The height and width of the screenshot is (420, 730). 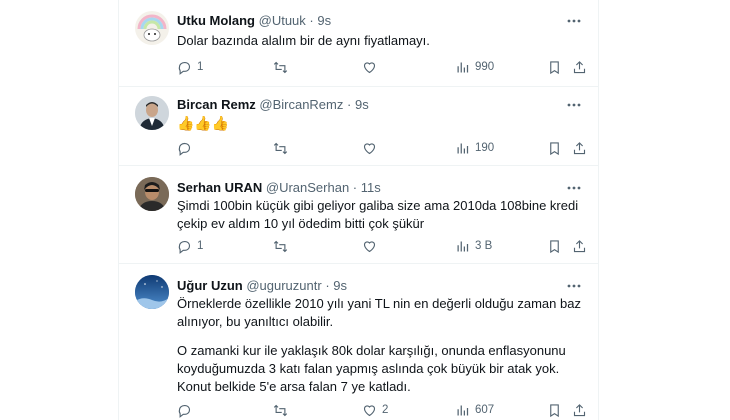 I want to click on tweet-actions: 190, so click(x=382, y=148).